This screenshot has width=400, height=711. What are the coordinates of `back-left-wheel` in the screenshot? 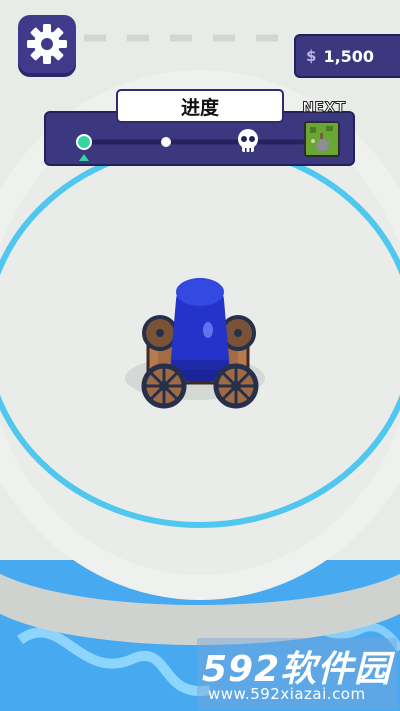 It's located at (160, 333).